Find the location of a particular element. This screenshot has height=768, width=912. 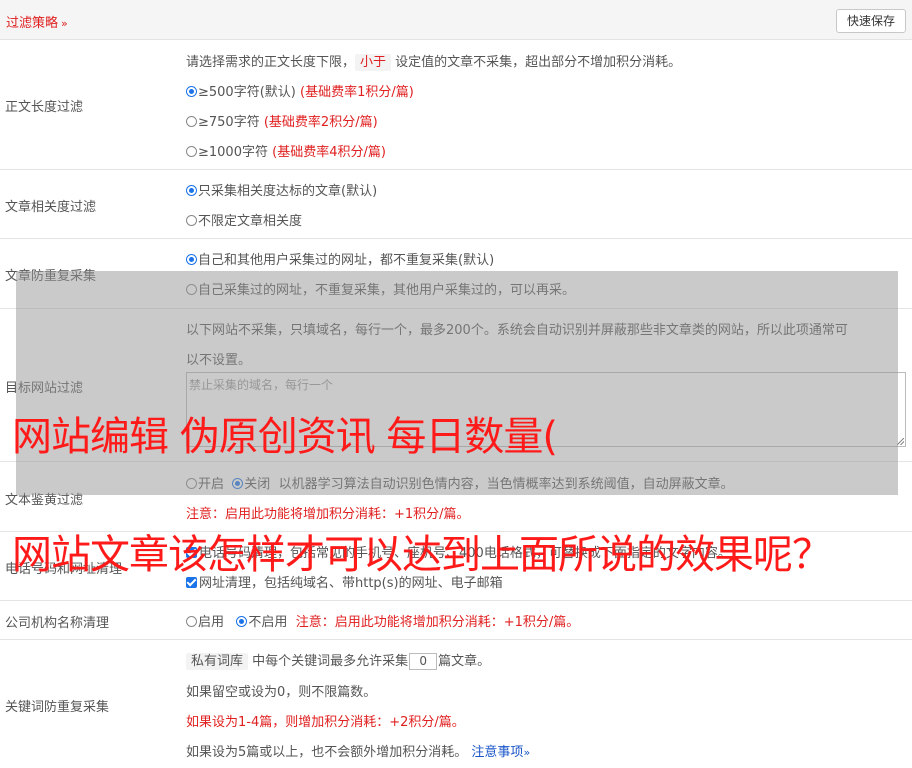

option-label: ≥1000字符 is located at coordinates (233, 152).